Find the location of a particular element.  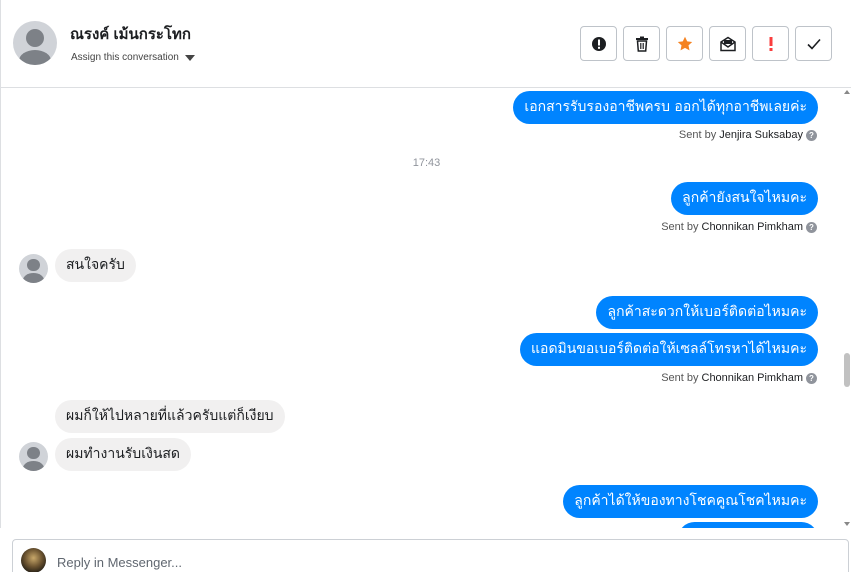

trash-icon is located at coordinates (641, 44).